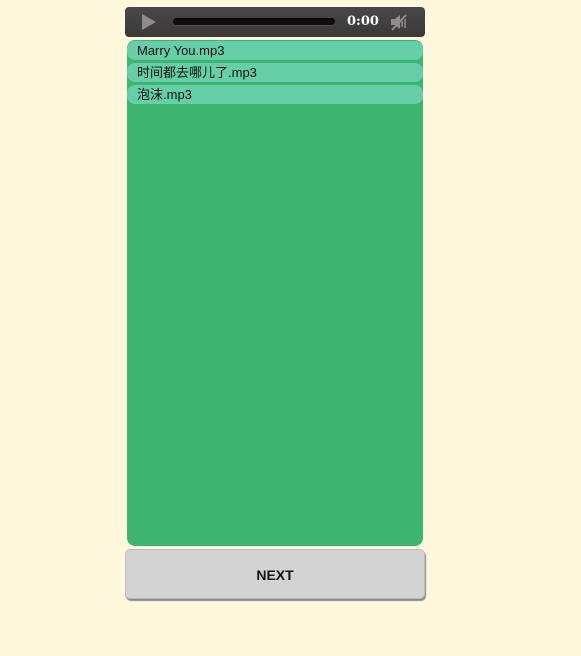 This screenshot has height=656, width=581. I want to click on next-button-label: NEXT, so click(275, 575).